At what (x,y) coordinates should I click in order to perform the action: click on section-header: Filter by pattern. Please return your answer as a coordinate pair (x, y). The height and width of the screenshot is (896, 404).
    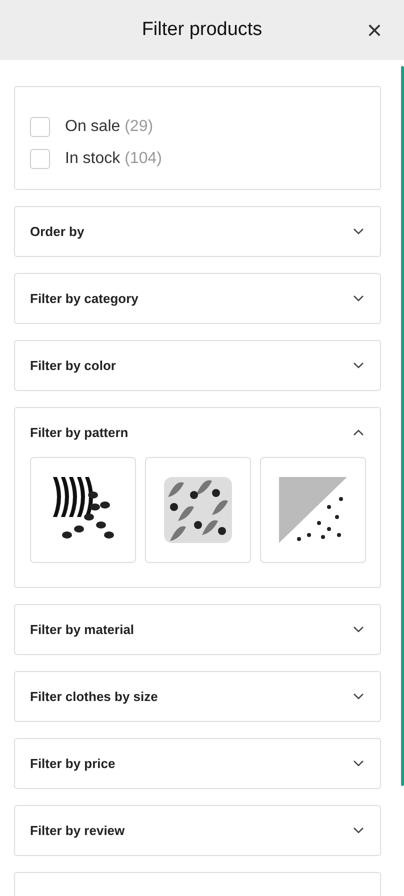
    Looking at the image, I should click on (197, 432).